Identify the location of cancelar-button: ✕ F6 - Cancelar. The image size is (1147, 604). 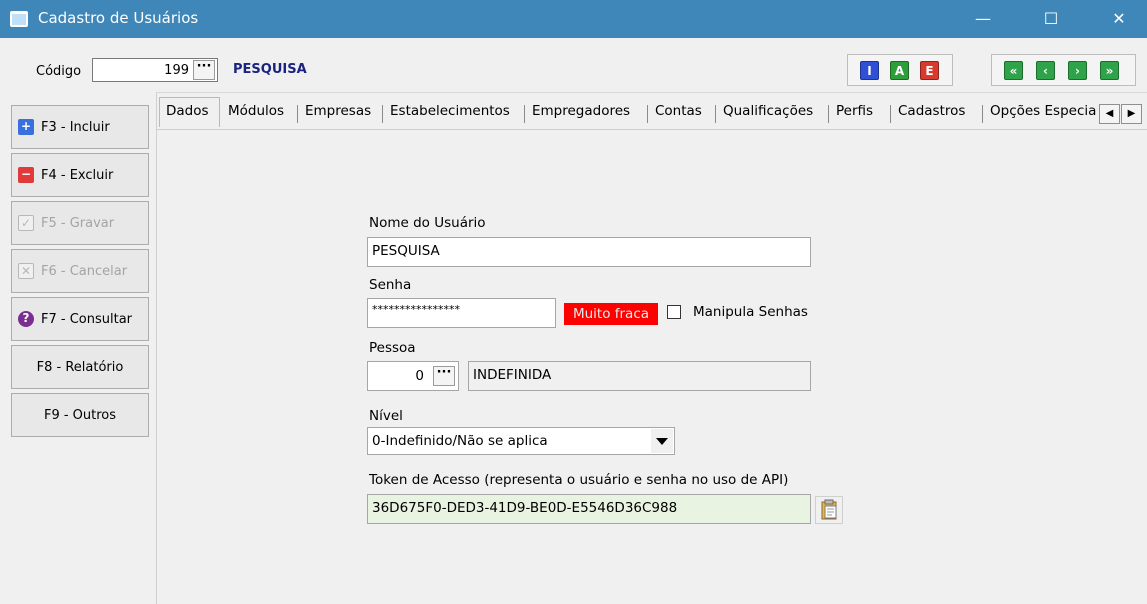
(80, 271).